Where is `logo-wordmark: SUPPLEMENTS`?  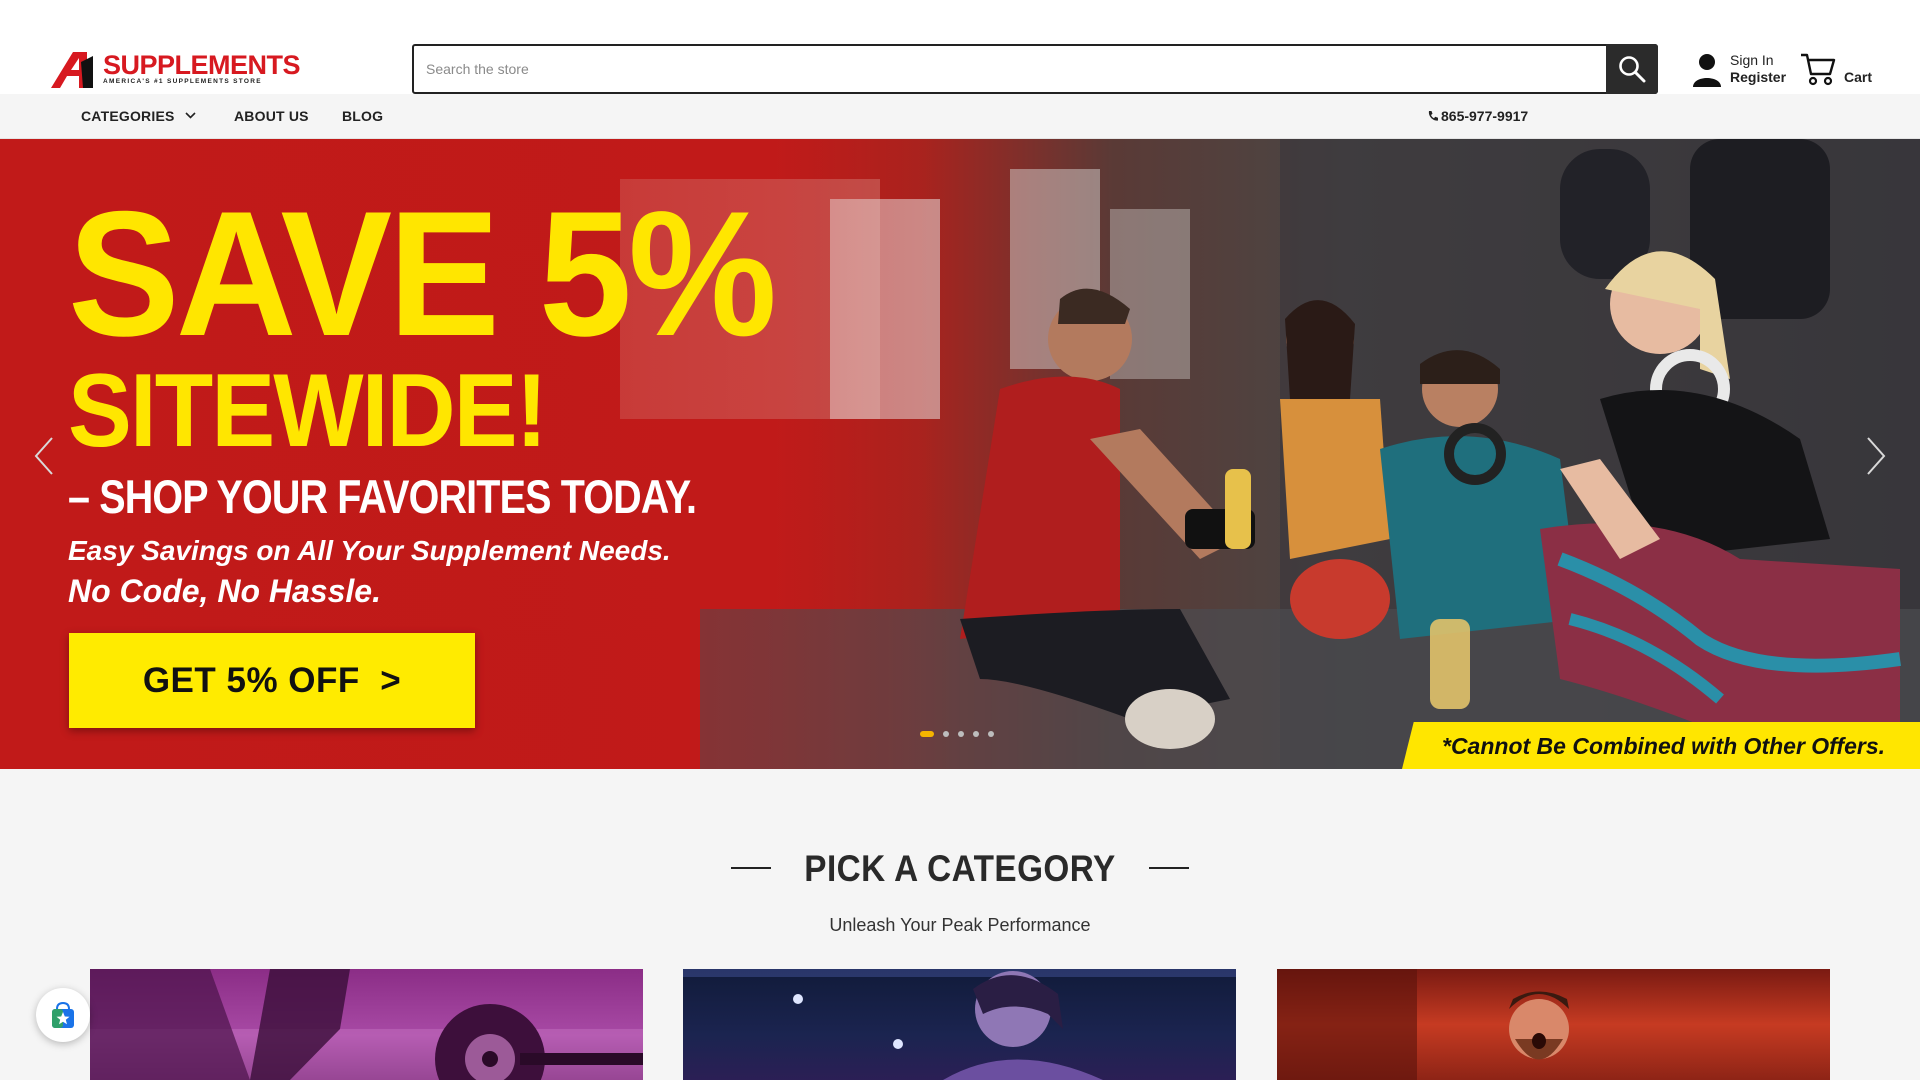
logo-wordmark: SUPPLEMENTS is located at coordinates (202, 65).